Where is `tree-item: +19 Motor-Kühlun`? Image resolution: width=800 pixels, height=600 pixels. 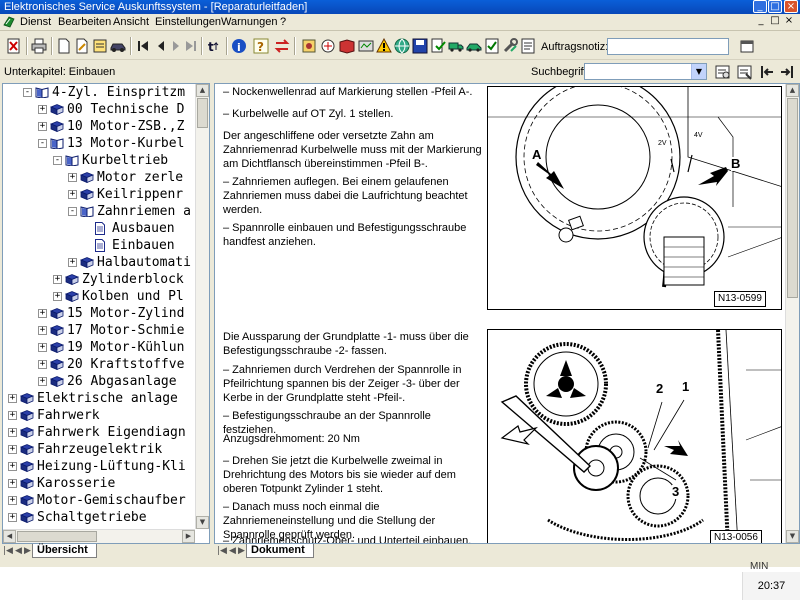
tree-item: +19 Motor-Kühlun is located at coordinates (99, 347).